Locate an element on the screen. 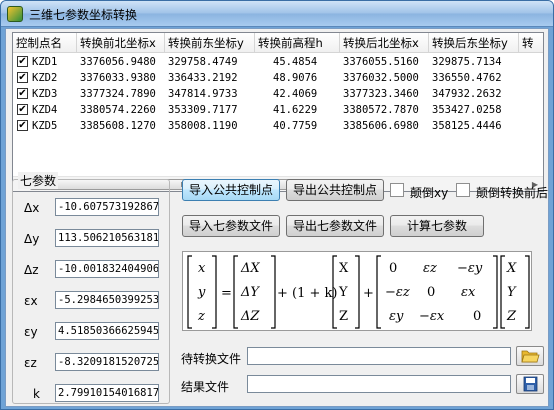 This screenshot has width=554, height=410. cell-x-before: 3380574.2260 is located at coordinates (118, 110).